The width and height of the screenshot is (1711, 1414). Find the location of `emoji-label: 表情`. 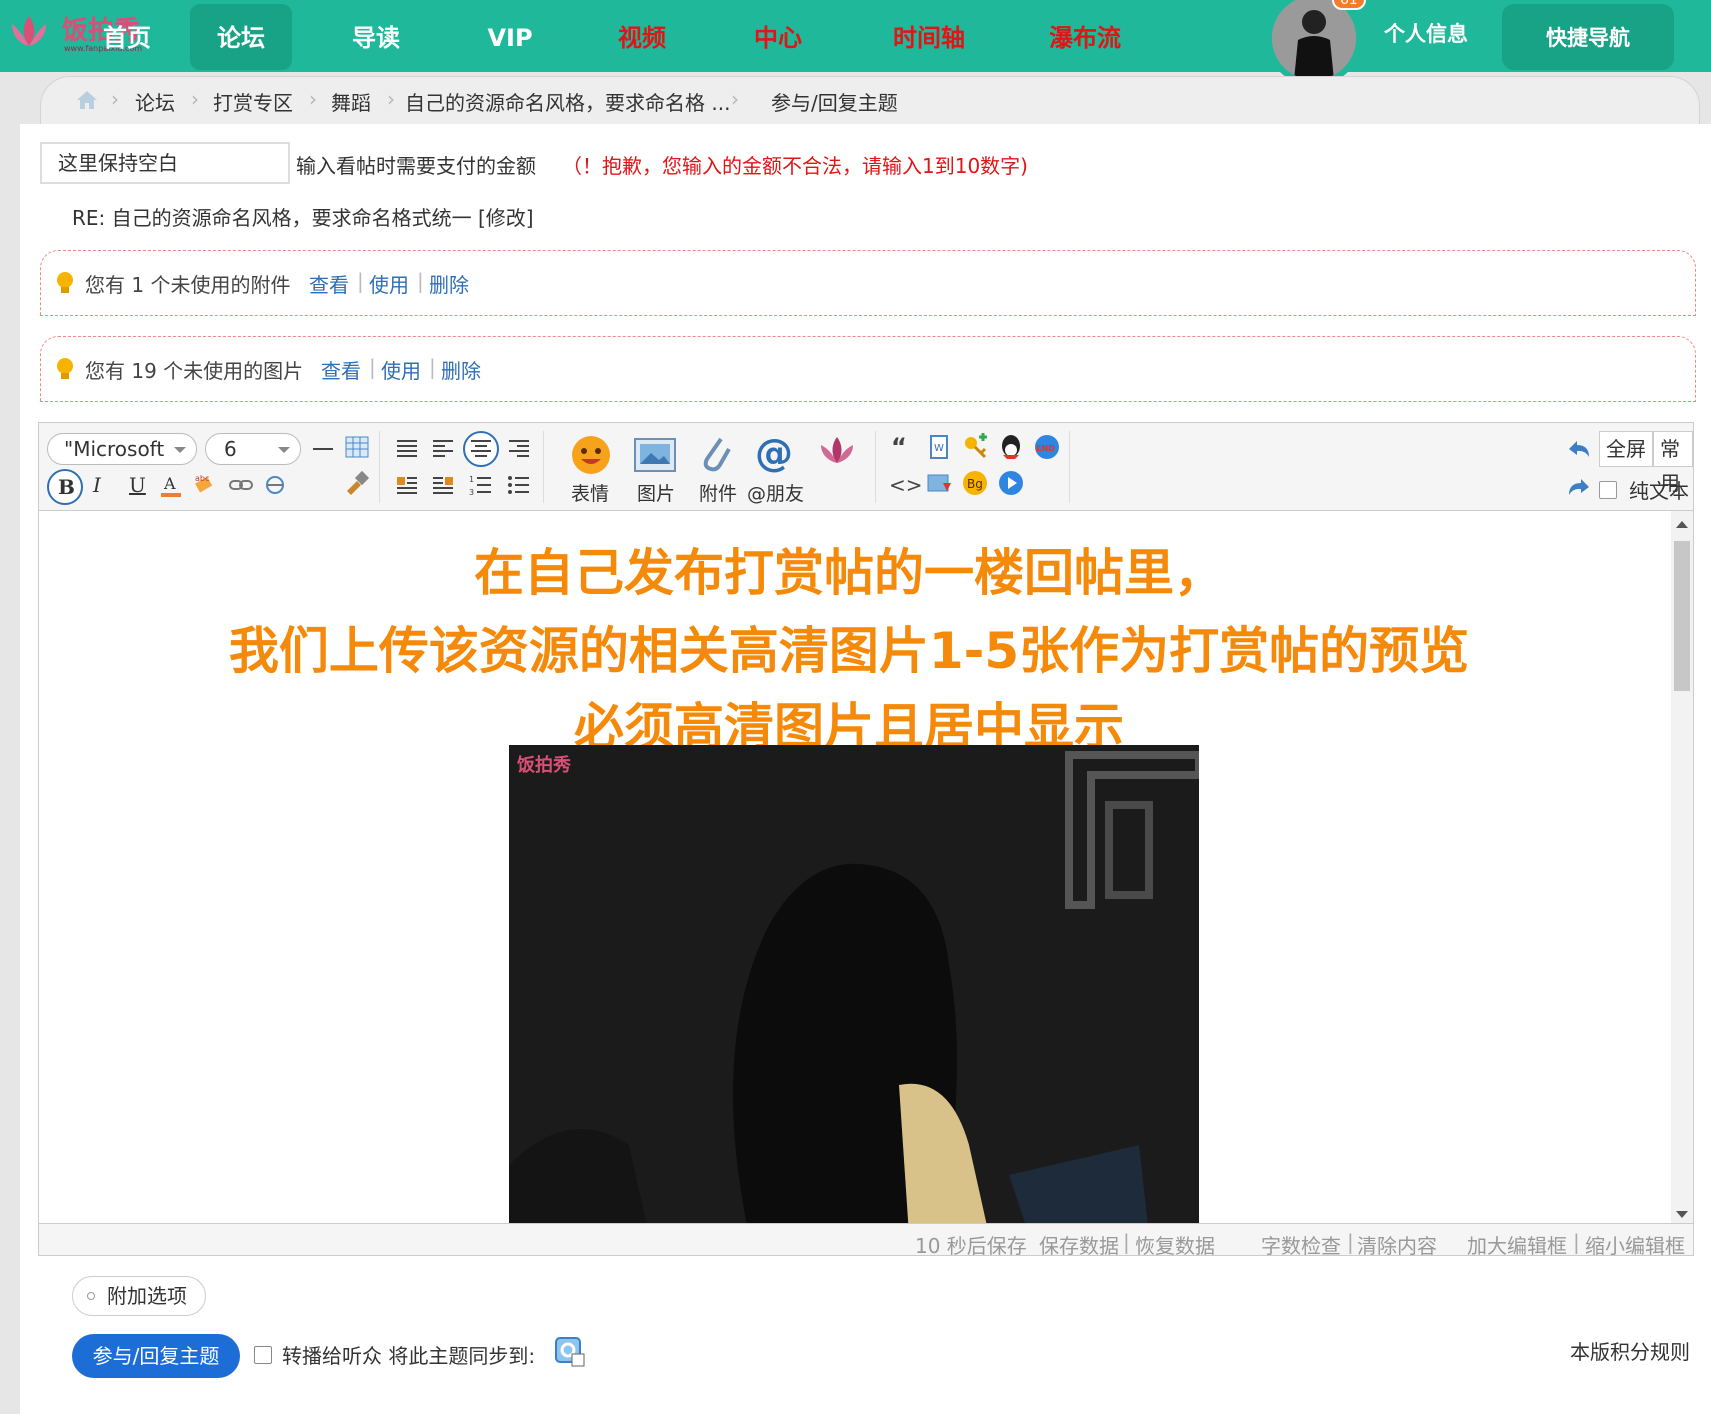

emoji-label: 表情 is located at coordinates (590, 492).